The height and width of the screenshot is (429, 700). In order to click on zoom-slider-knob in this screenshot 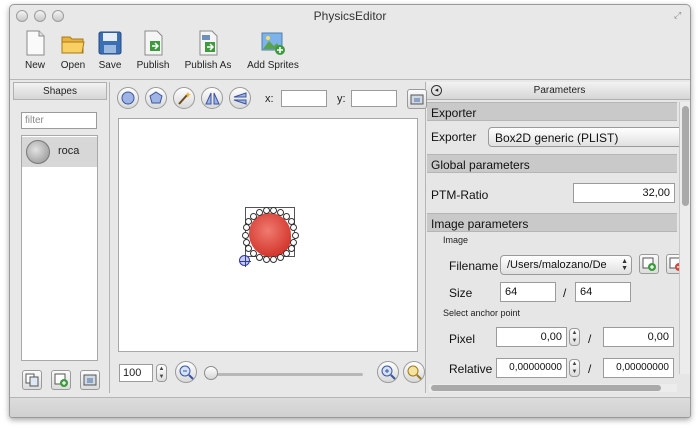, I will do `click(211, 373)`.